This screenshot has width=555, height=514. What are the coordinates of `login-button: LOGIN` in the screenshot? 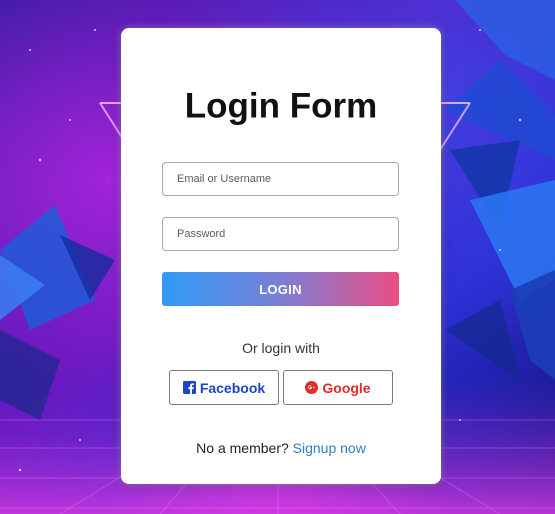 It's located at (280, 289).